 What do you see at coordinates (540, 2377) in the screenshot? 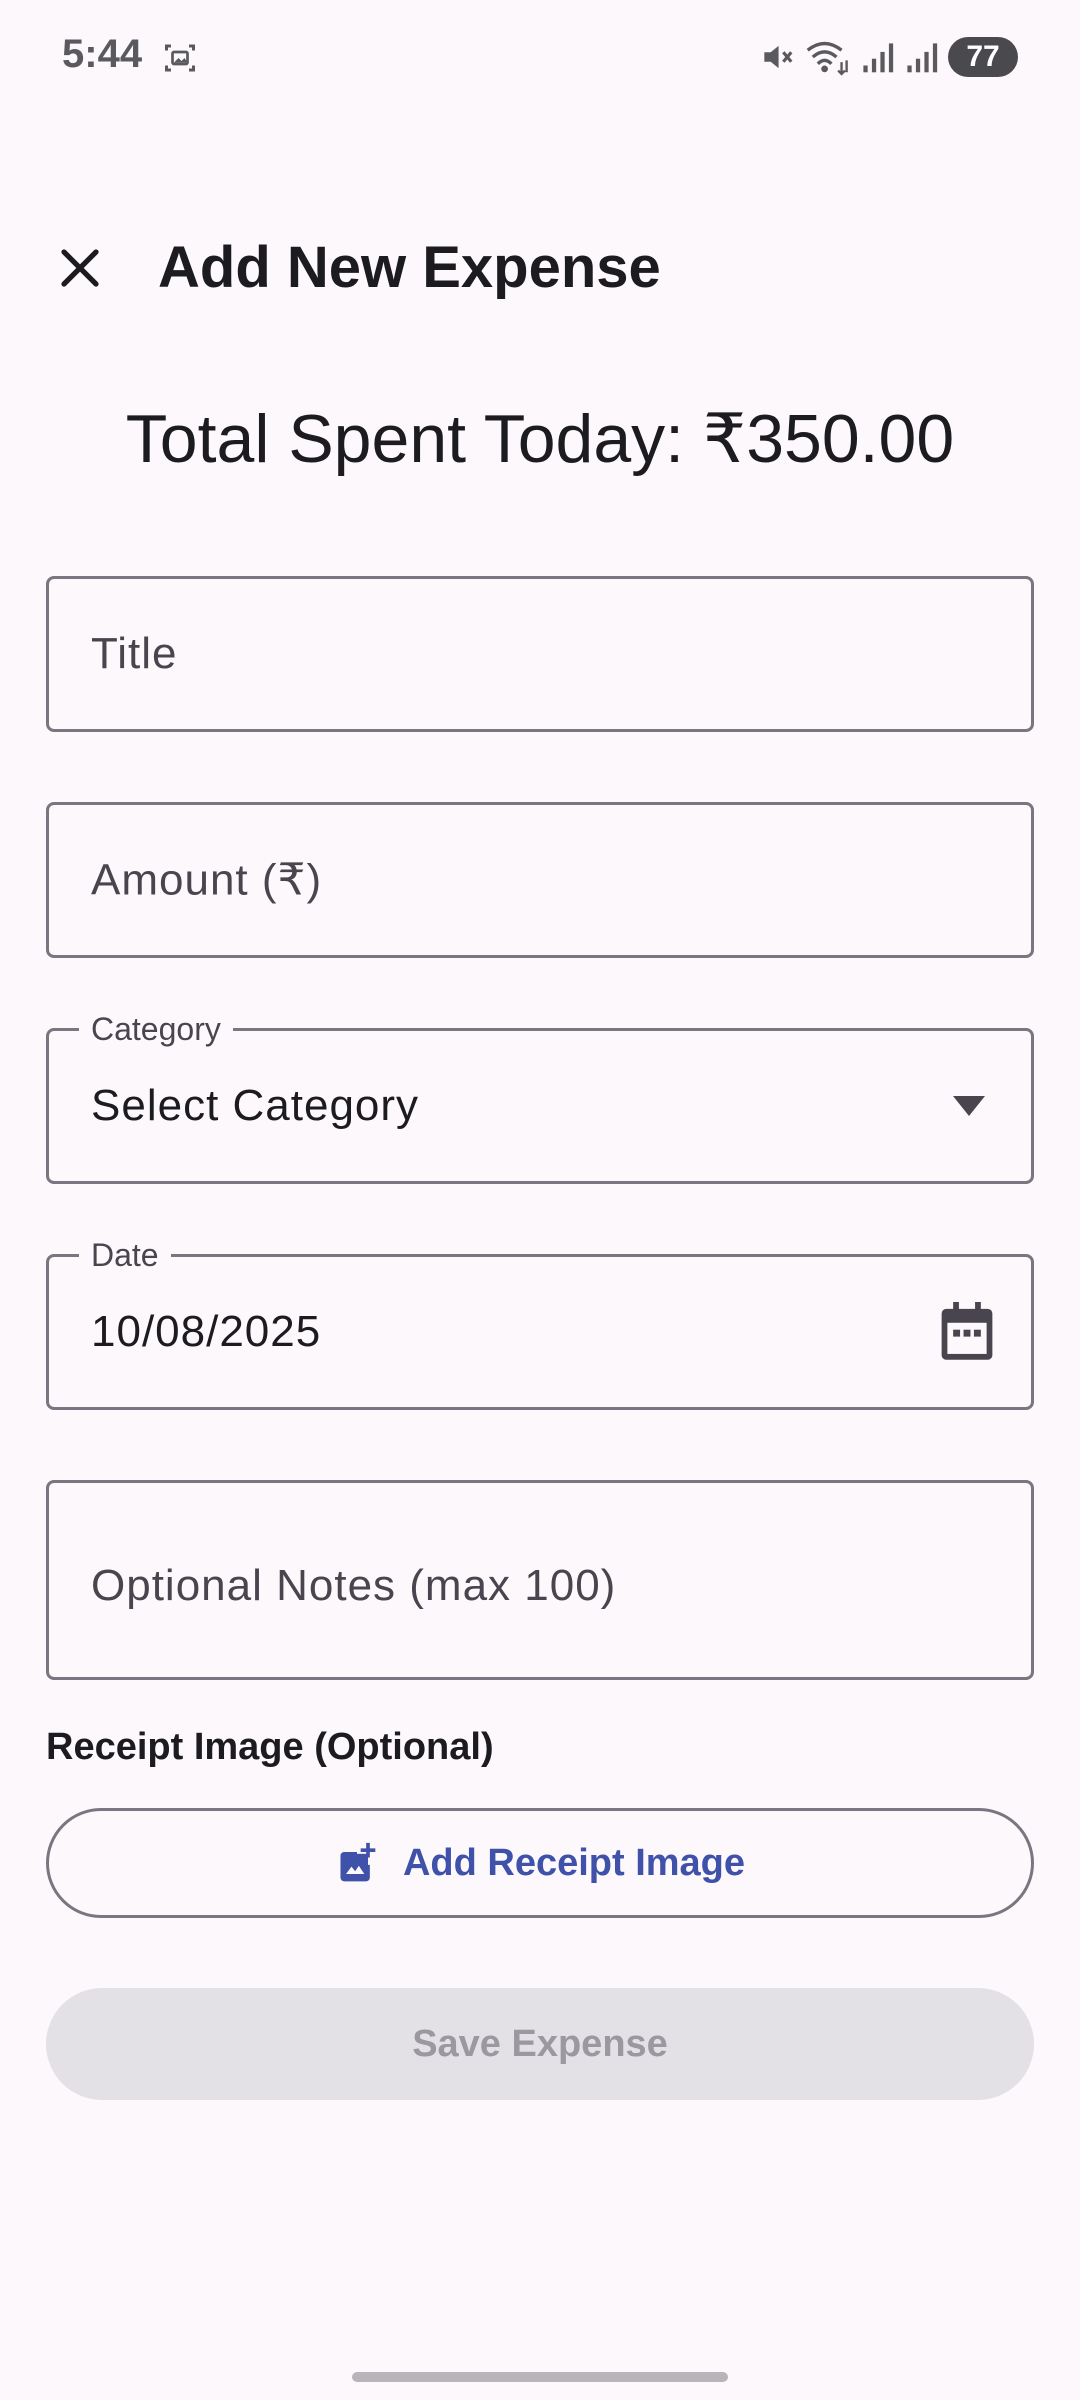
I see `home-indicator` at bounding box center [540, 2377].